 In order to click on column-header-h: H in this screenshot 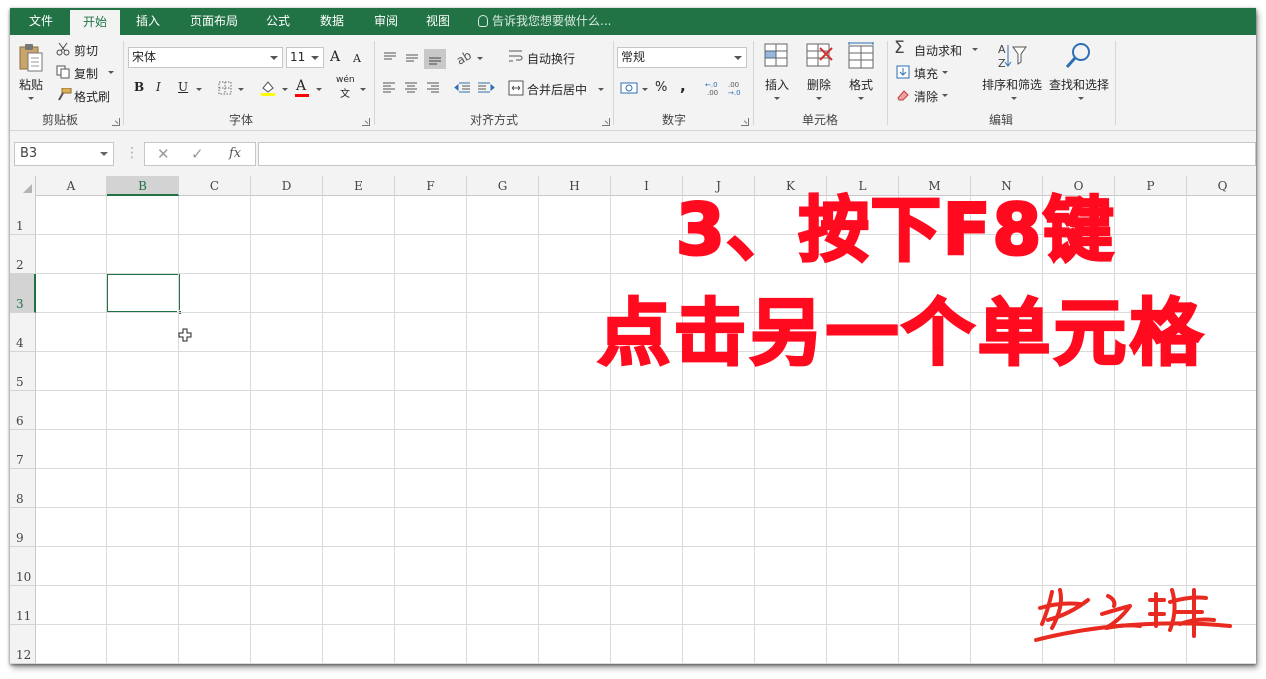, I will do `click(575, 186)`.